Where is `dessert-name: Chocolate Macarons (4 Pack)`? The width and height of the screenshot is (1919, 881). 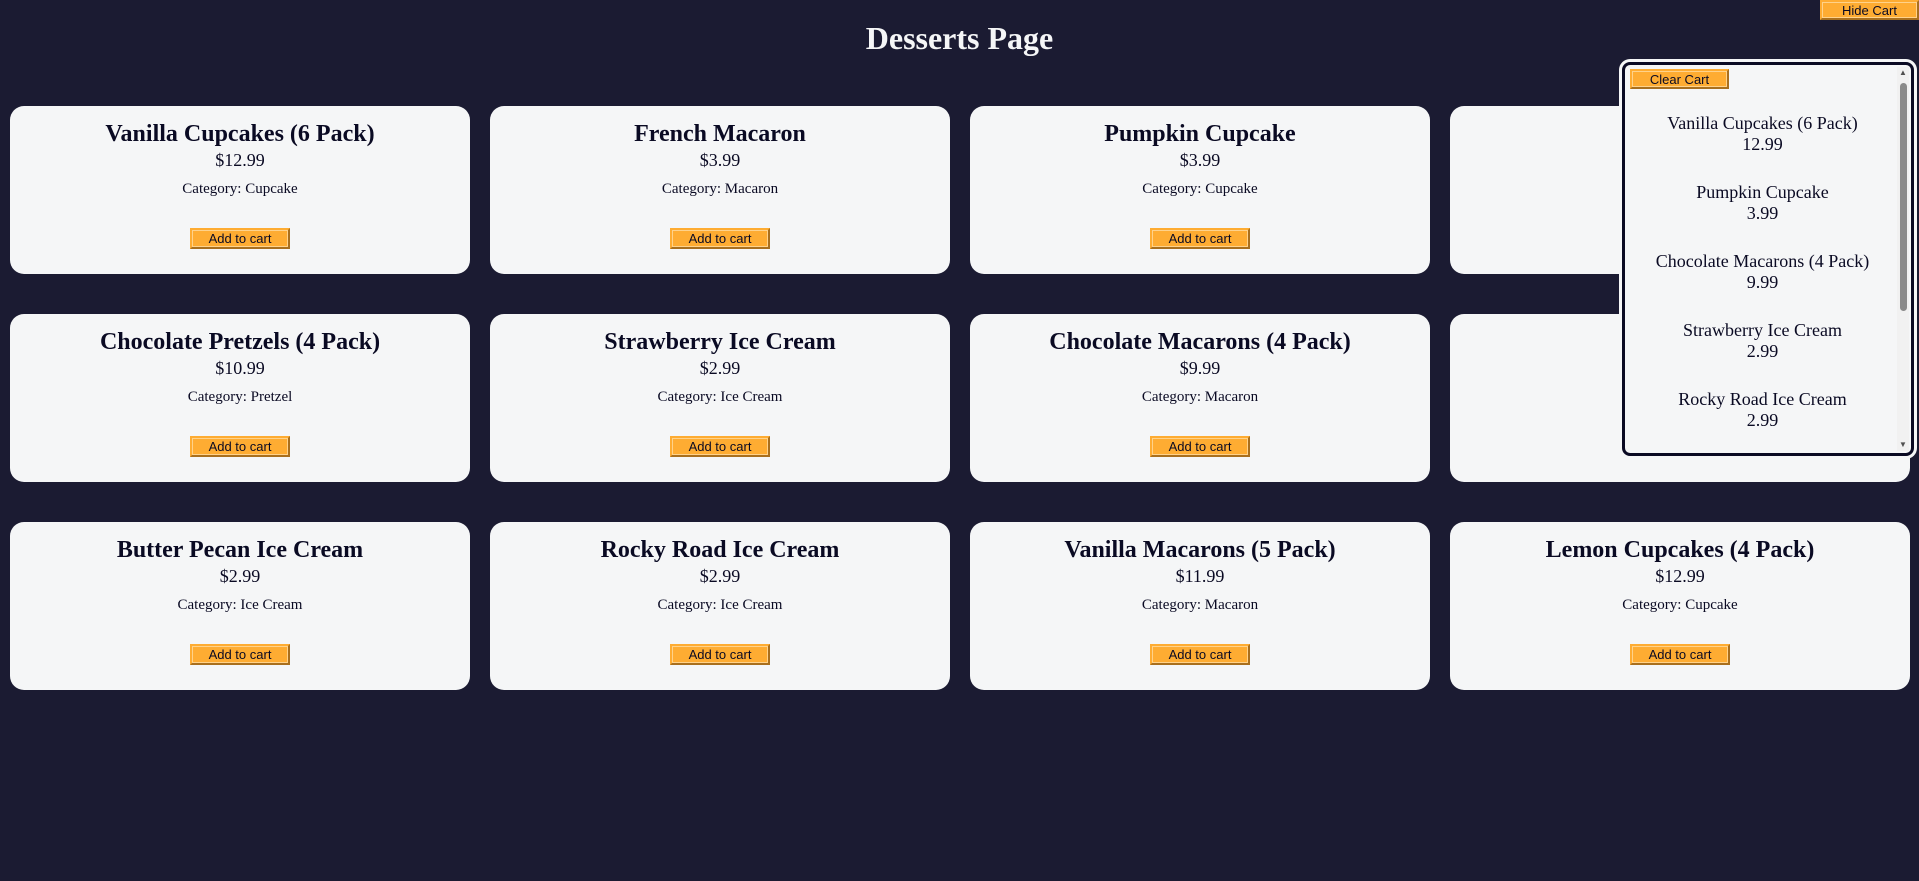 dessert-name: Chocolate Macarons (4 Pack) is located at coordinates (1200, 342).